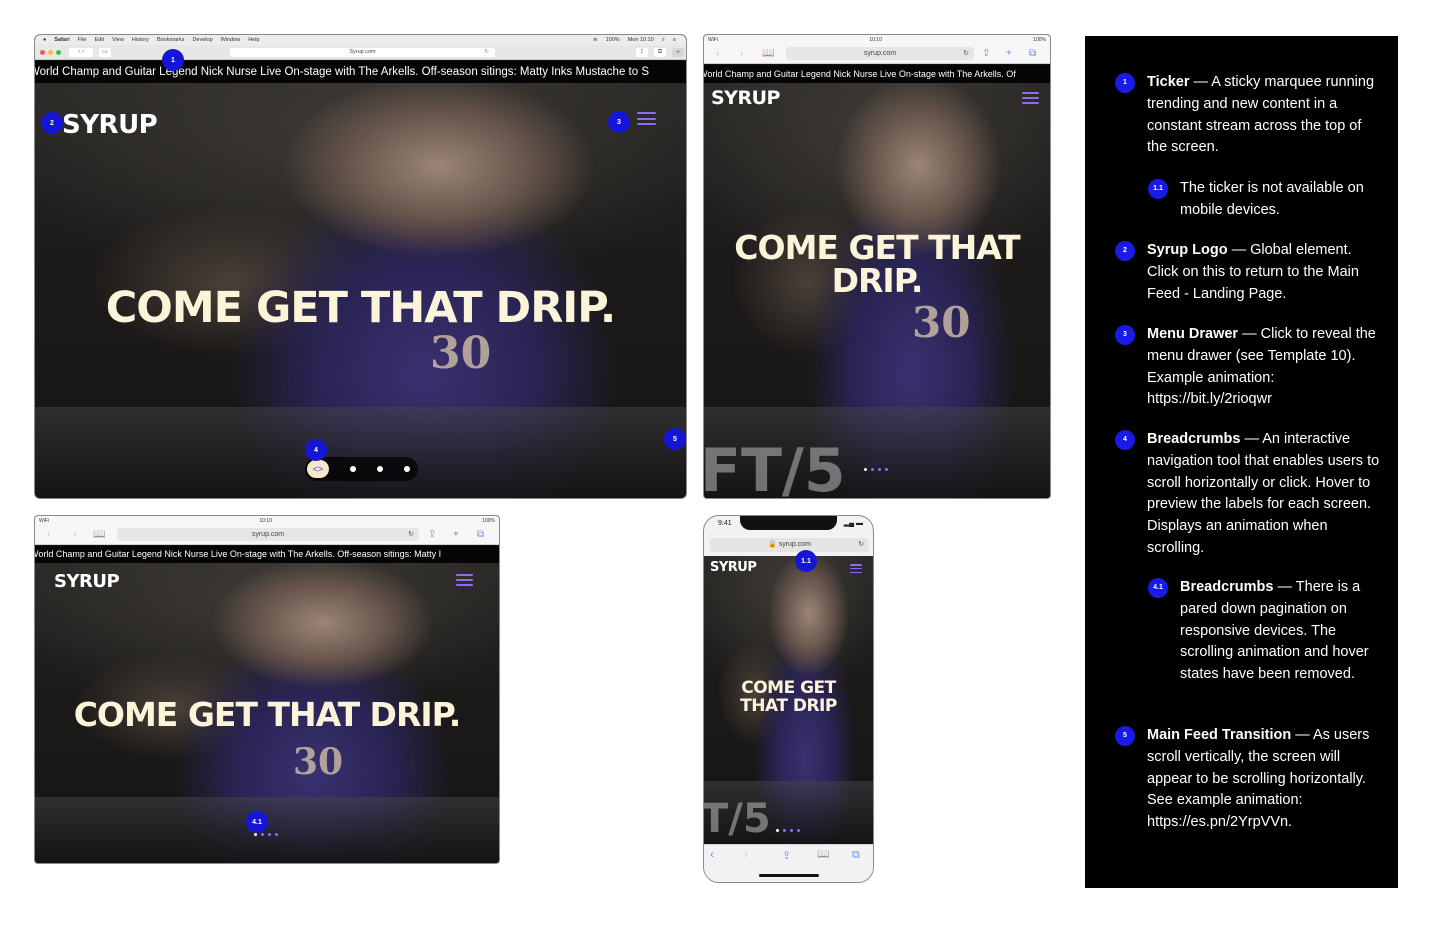  What do you see at coordinates (202, 40) in the screenshot?
I see `menu-develop: Develop` at bounding box center [202, 40].